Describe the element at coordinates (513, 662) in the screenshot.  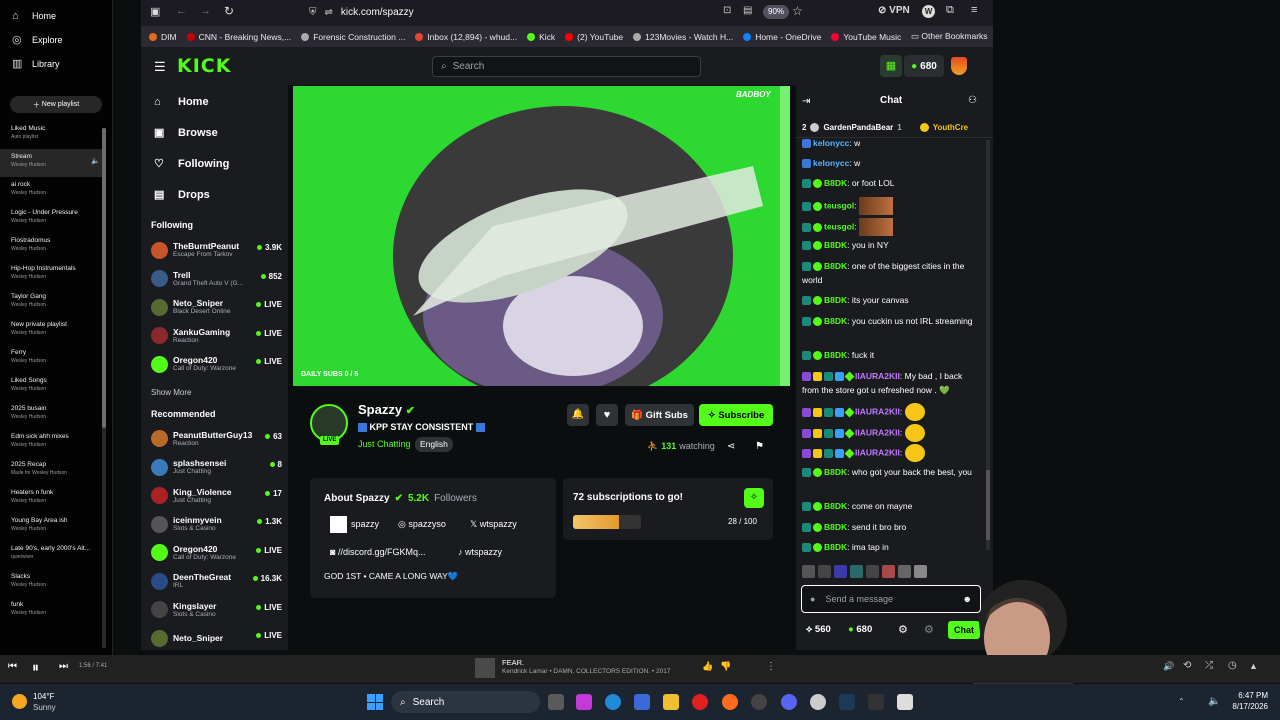
I see `song-title: FEAR.` at that location.